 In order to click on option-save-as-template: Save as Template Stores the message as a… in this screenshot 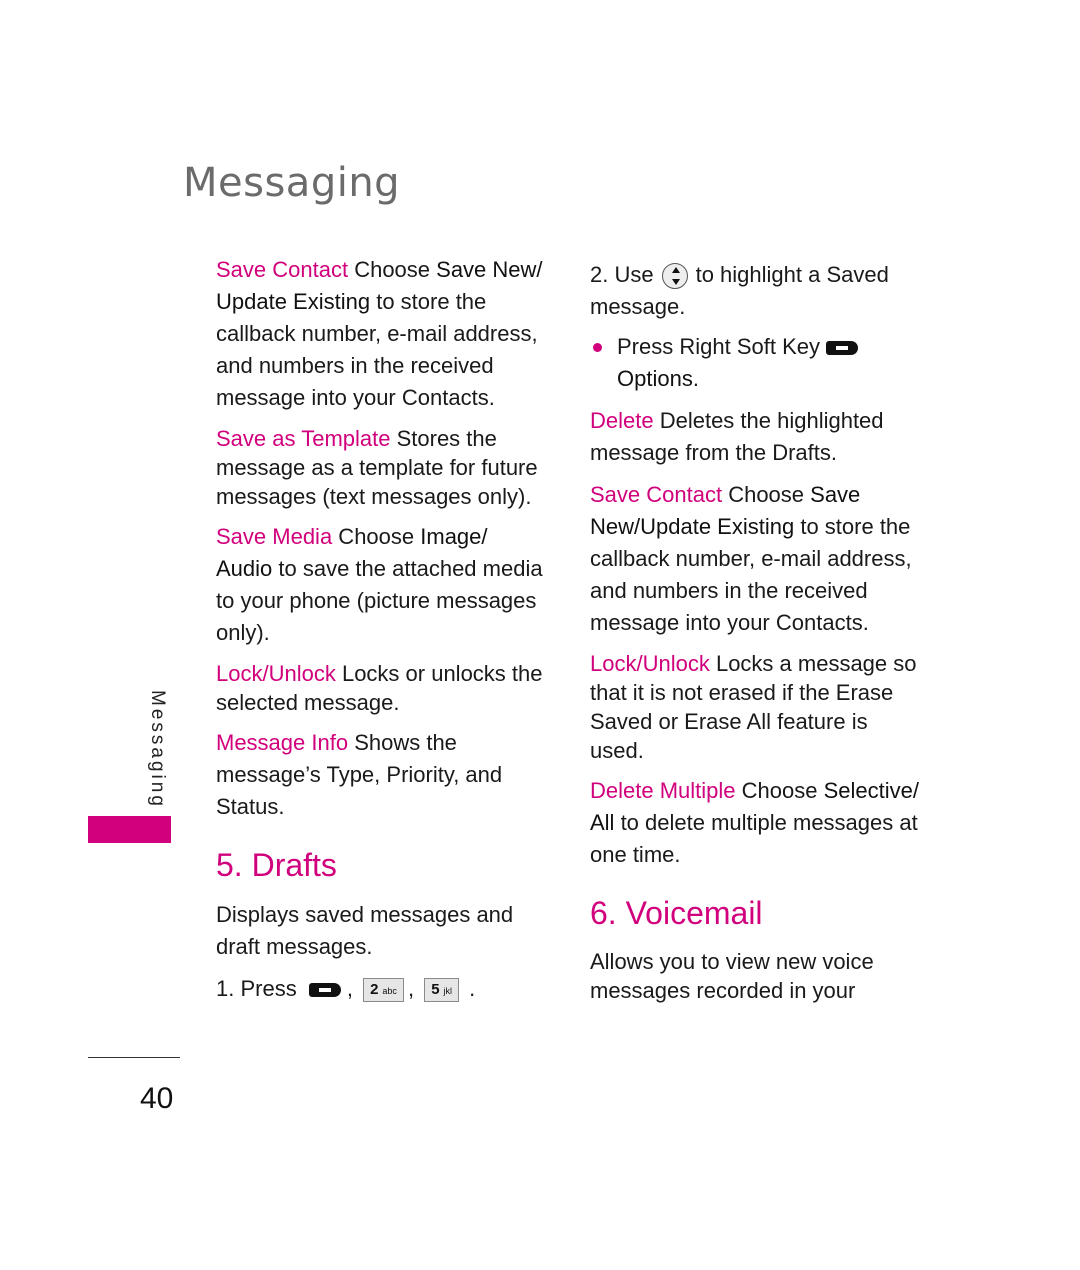, I will do `click(381, 467)`.